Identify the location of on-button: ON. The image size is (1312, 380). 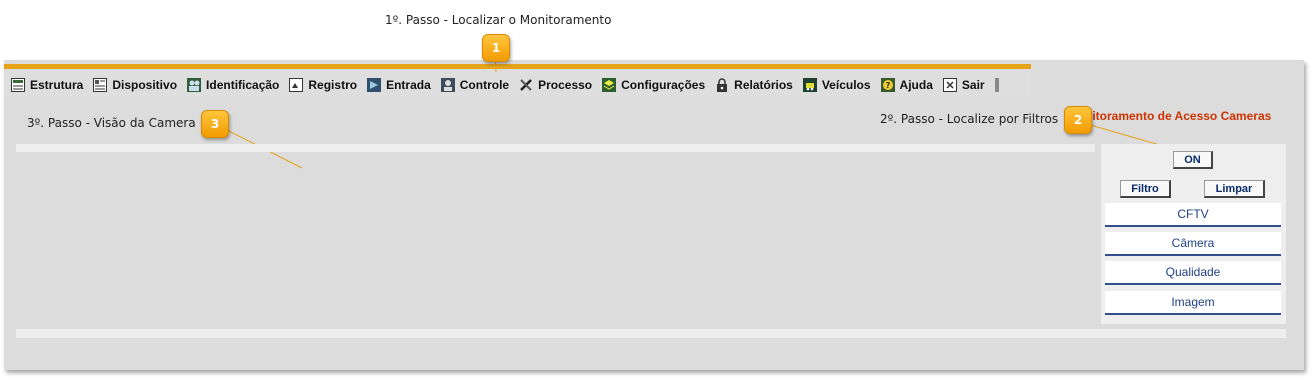
(1193, 160).